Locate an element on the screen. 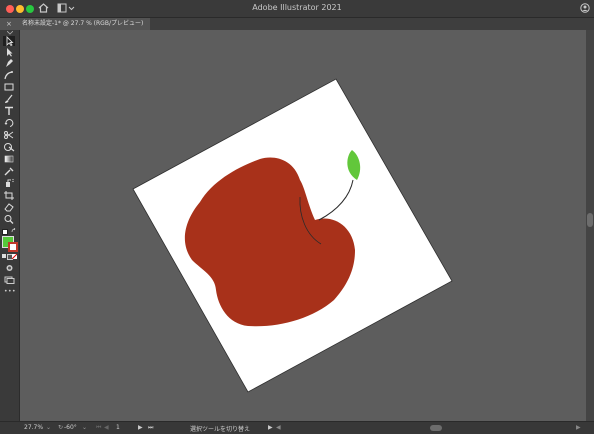 The image size is (594, 434). none-mode-icon is located at coordinates (14, 256).